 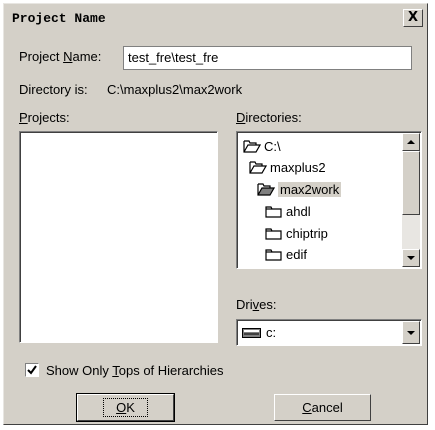 I want to click on dir-item-ahdl: ahdl, so click(x=288, y=211).